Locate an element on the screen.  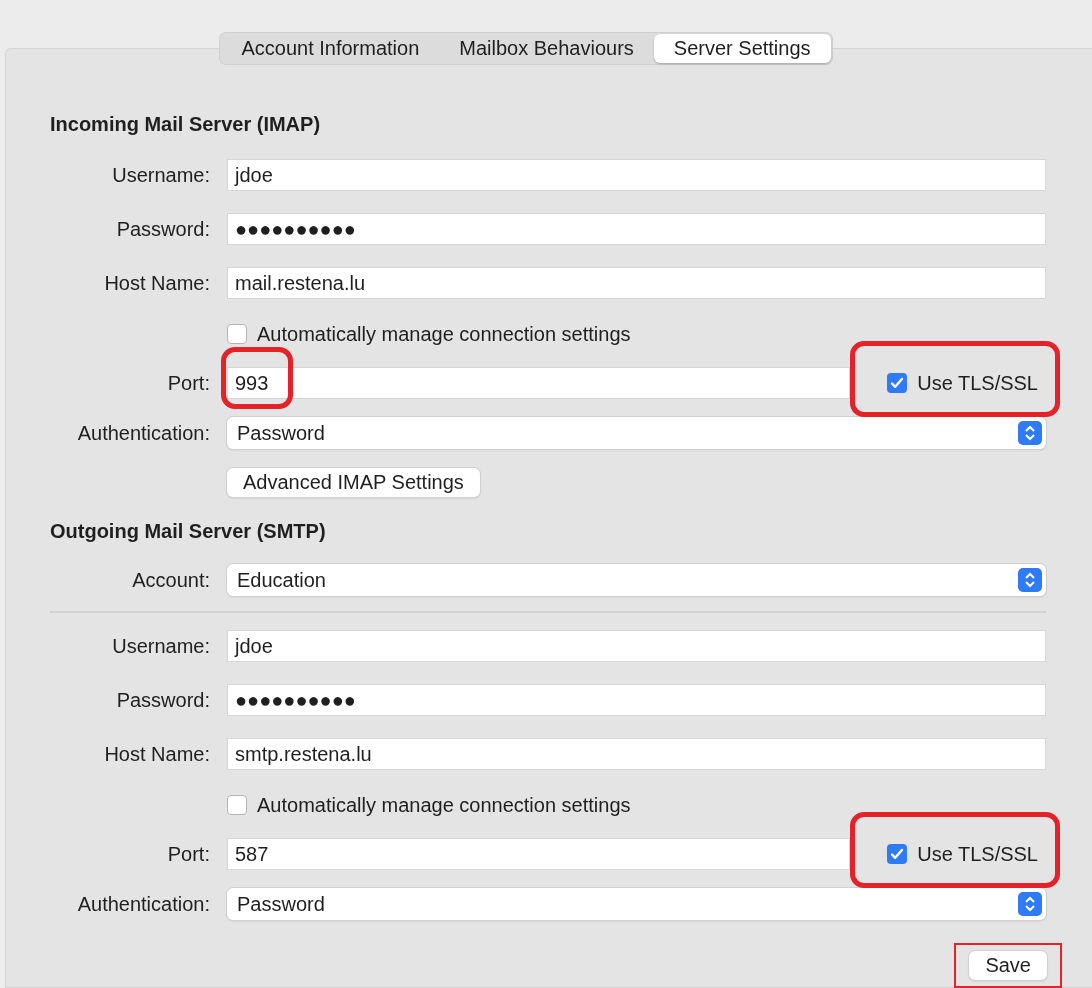
save-button: Save is located at coordinates (1008, 965).